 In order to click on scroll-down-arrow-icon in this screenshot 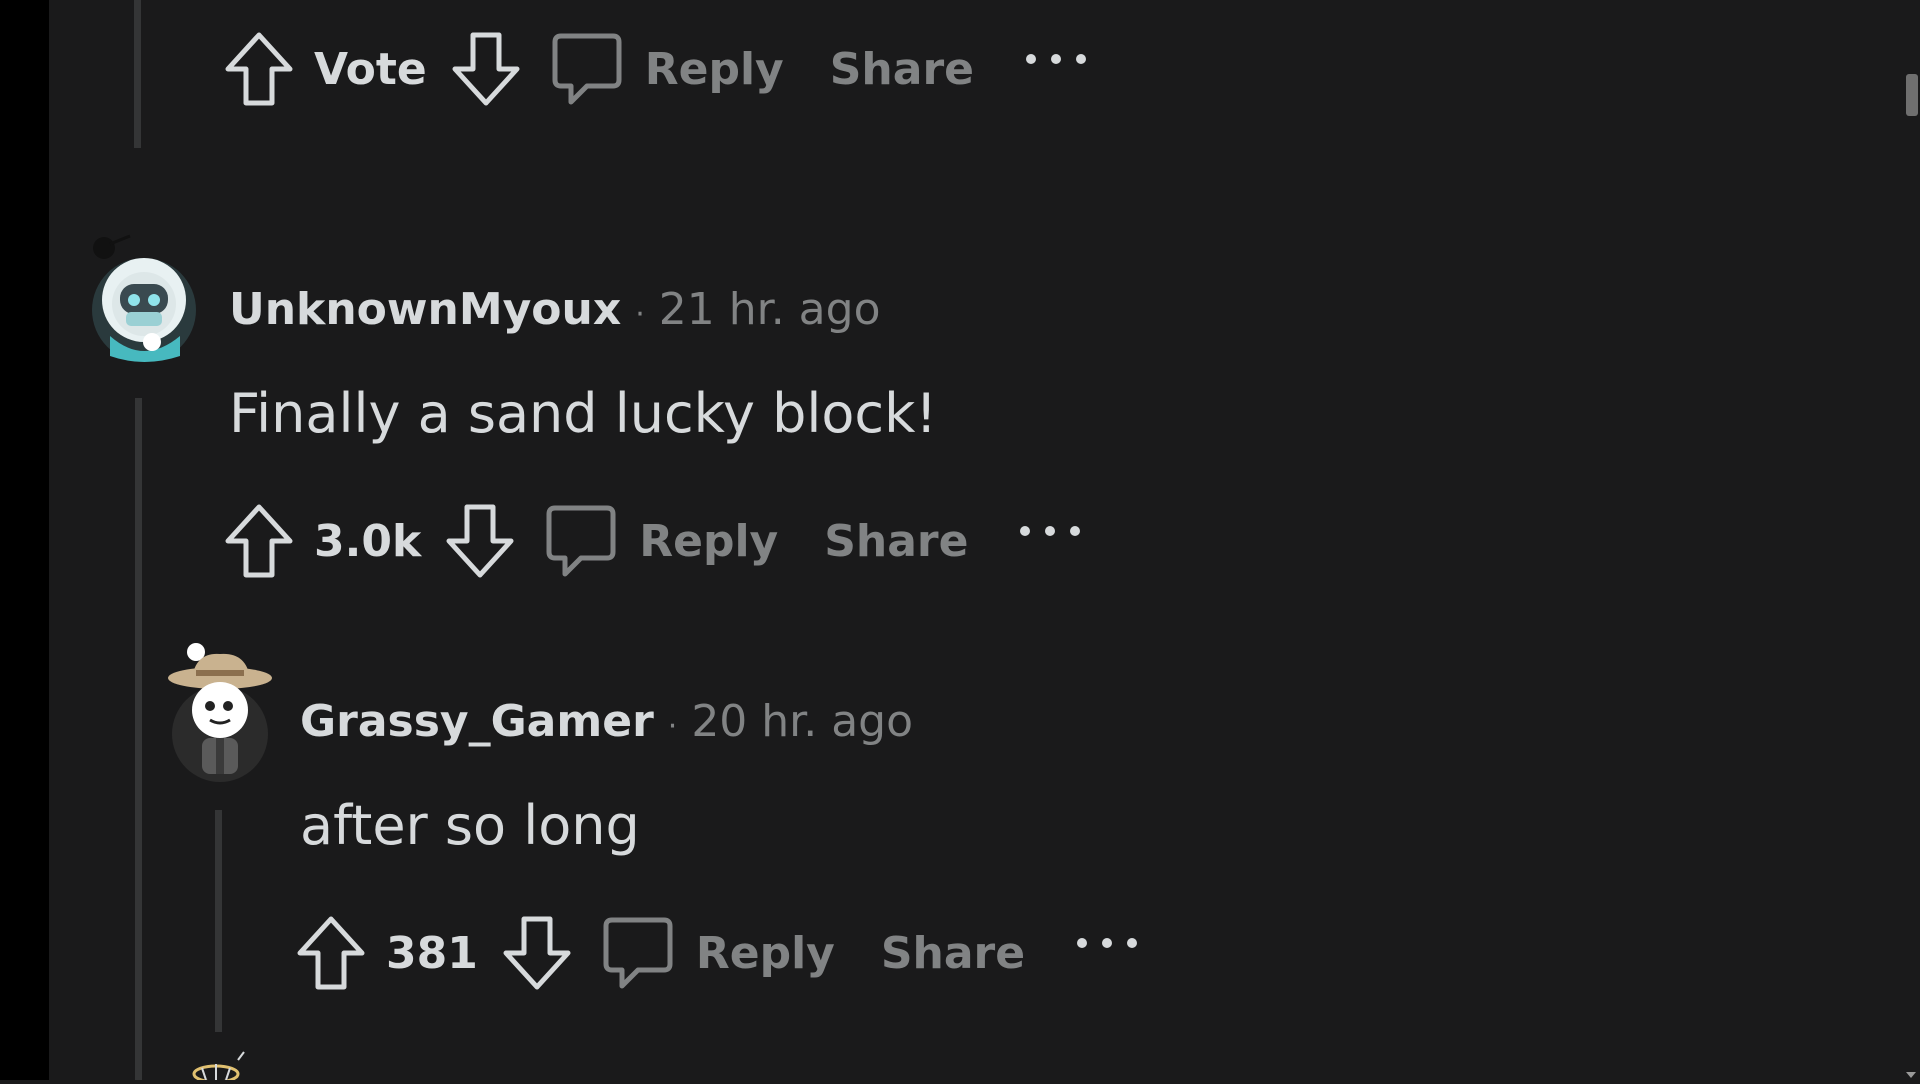, I will do `click(1911, 1075)`.